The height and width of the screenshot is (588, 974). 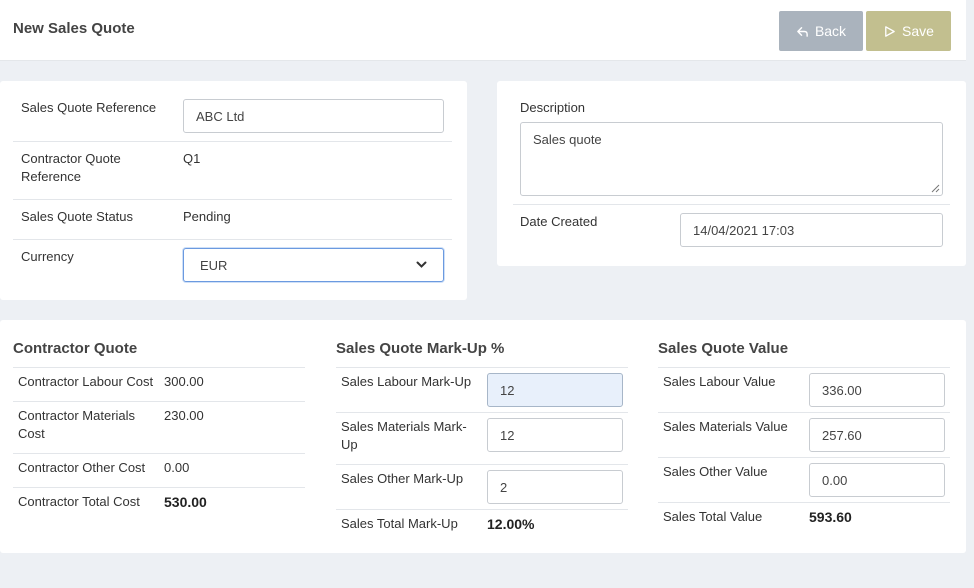 I want to click on page-title: New Sales Quote, so click(x=74, y=28).